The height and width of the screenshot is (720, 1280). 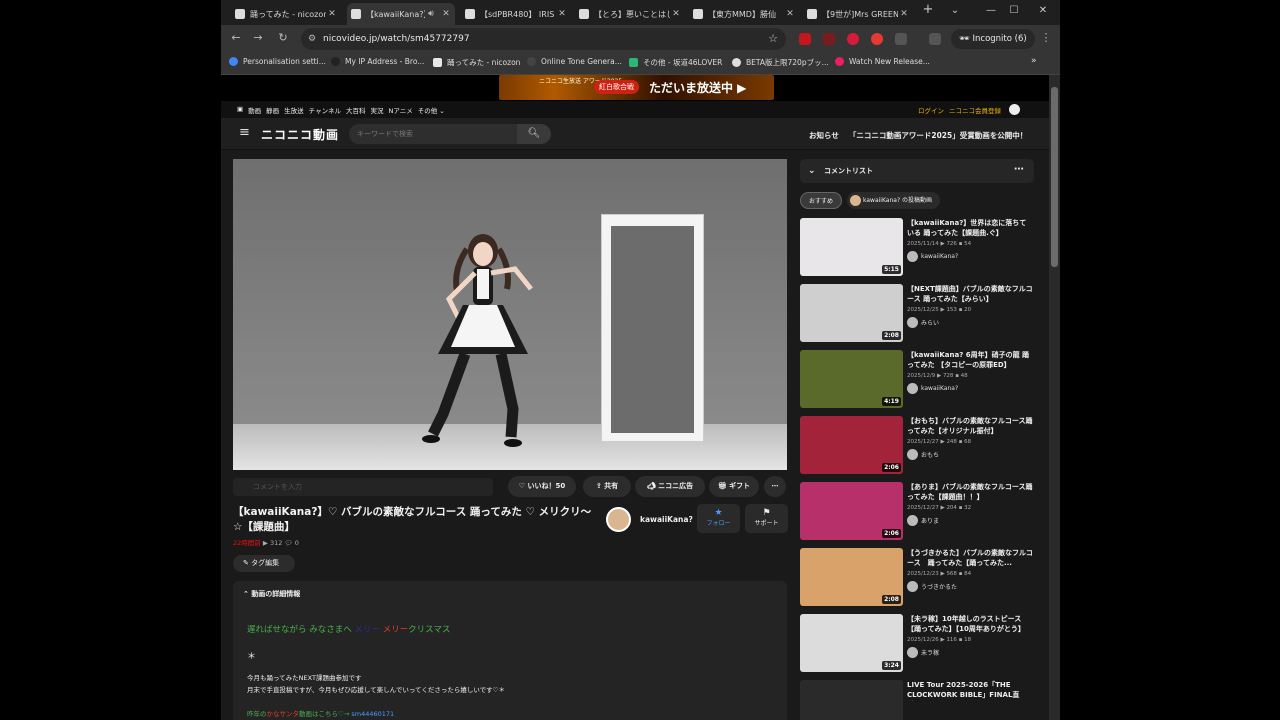 What do you see at coordinates (516, 14) in the screenshot?
I see `browser-tab-3: 【sdPBR480】 IRIS ✕` at bounding box center [516, 14].